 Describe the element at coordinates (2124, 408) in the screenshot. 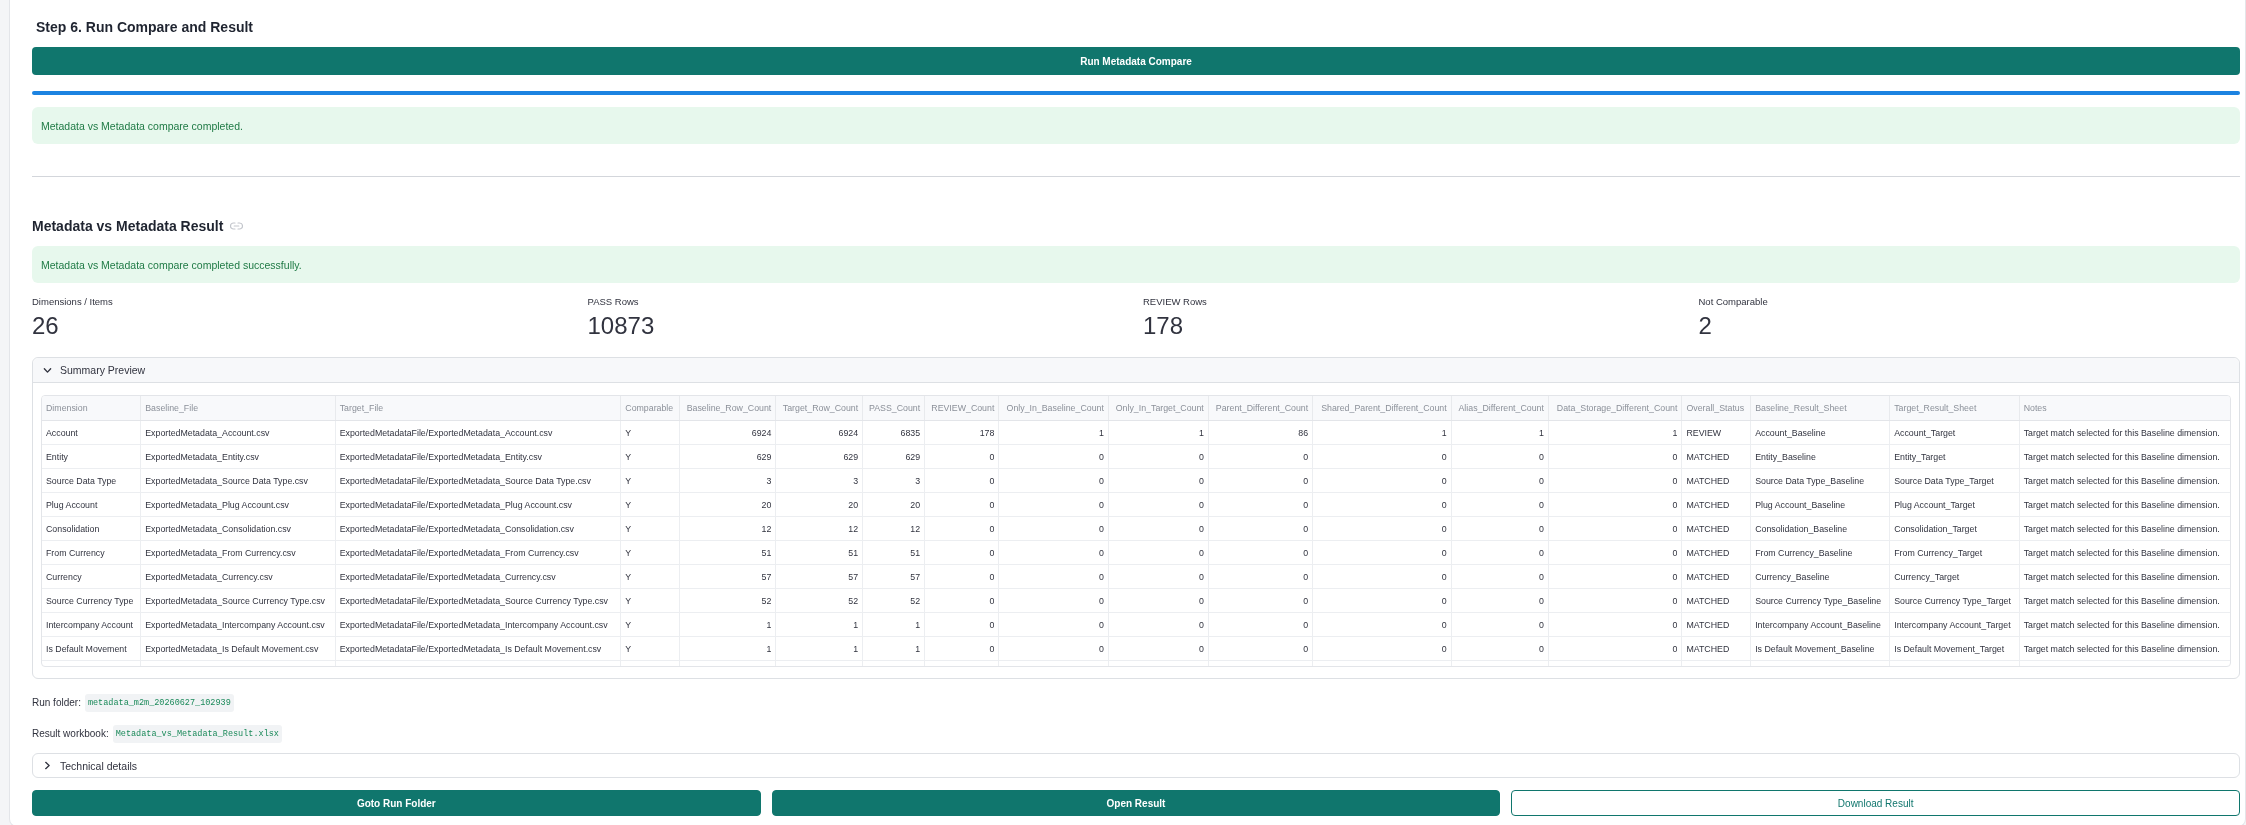

I see `column-header: Notes` at that location.